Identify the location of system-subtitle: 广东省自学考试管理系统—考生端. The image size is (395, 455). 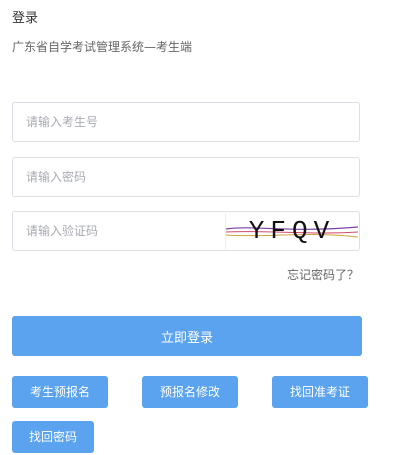
(102, 47).